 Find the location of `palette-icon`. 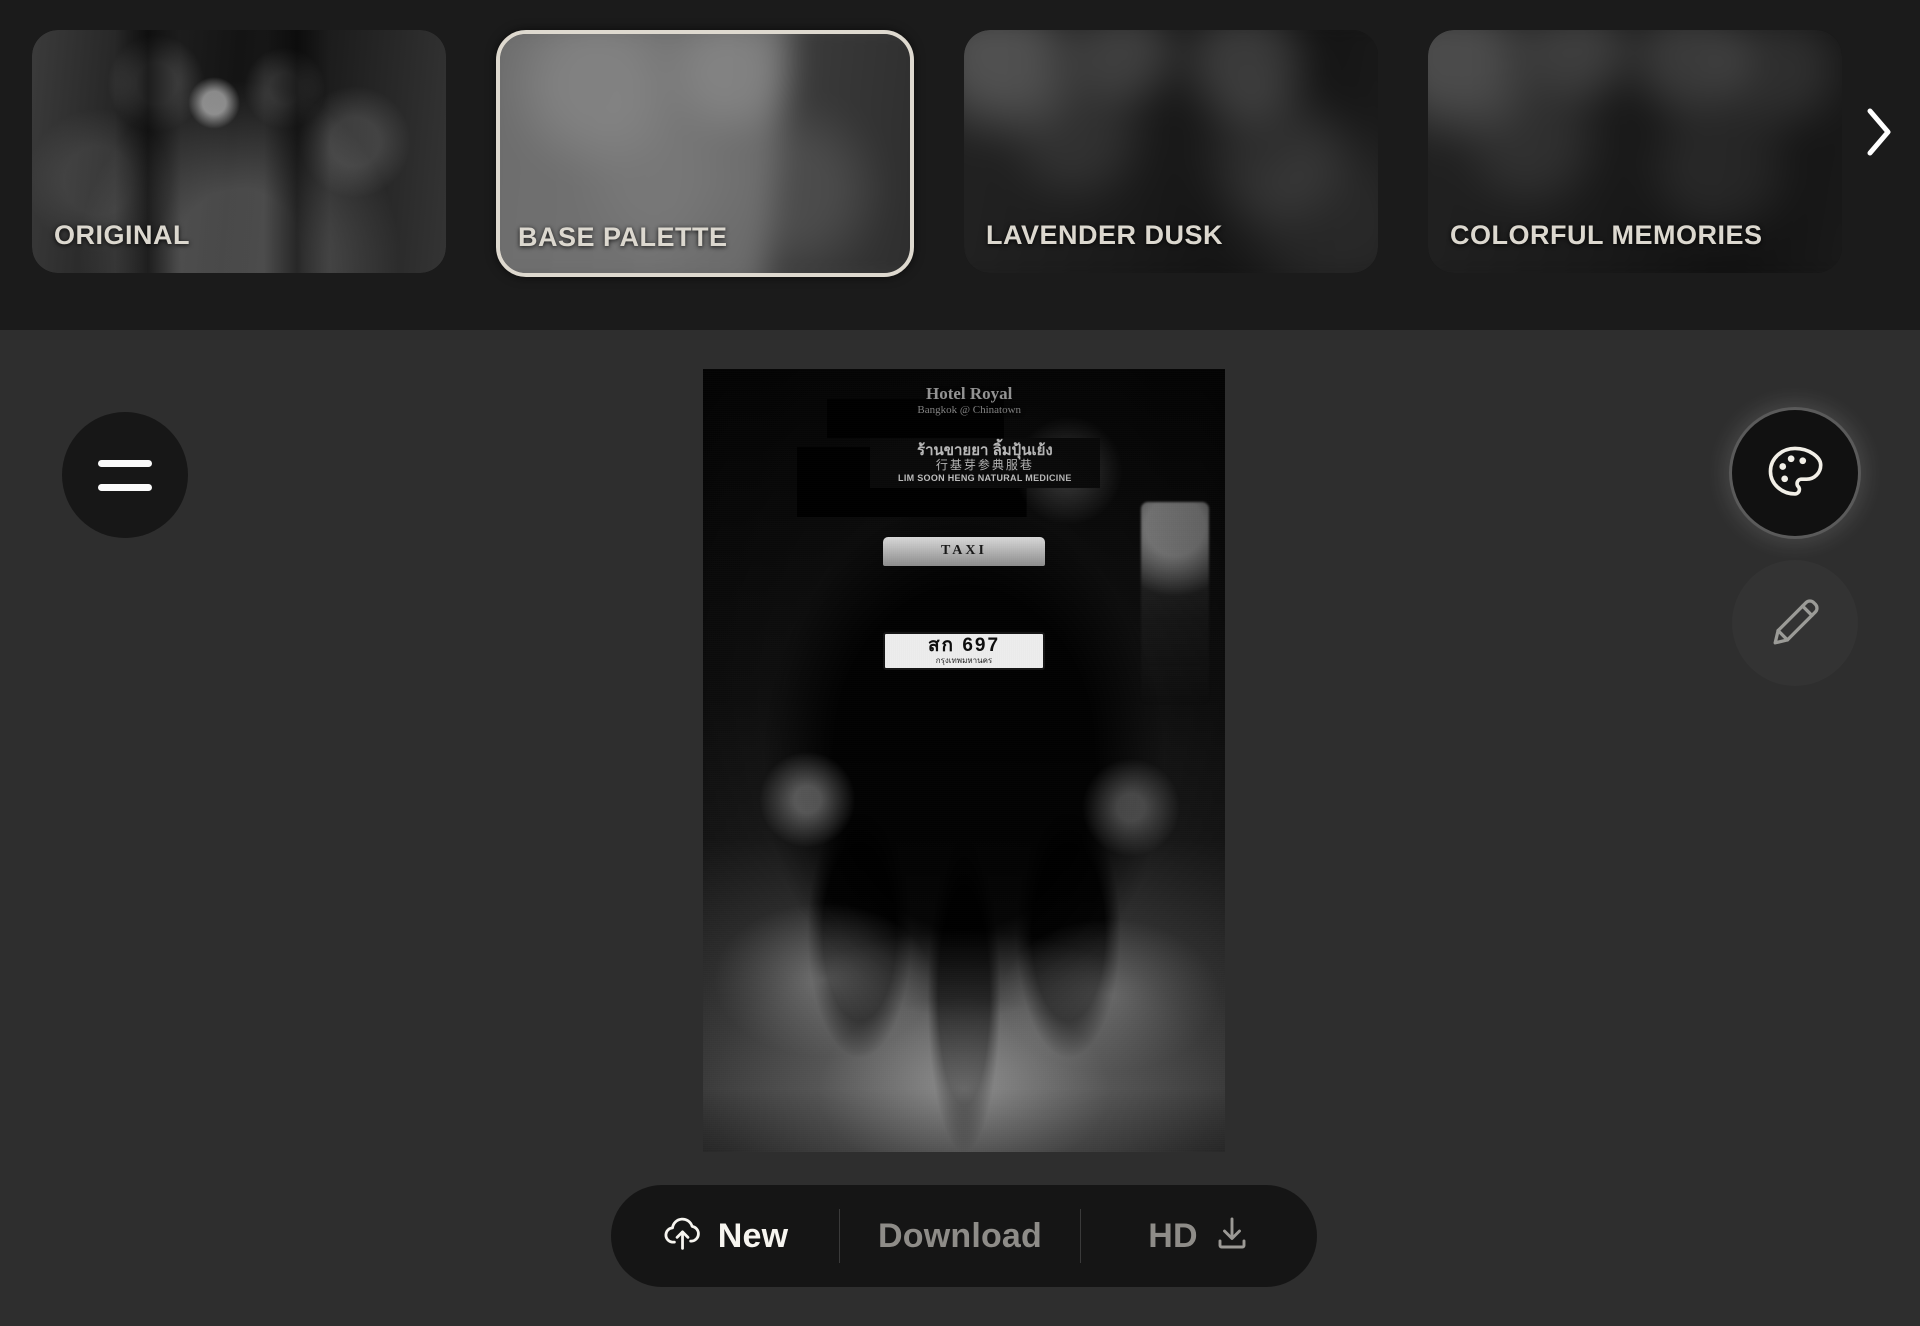

palette-icon is located at coordinates (1795, 473).